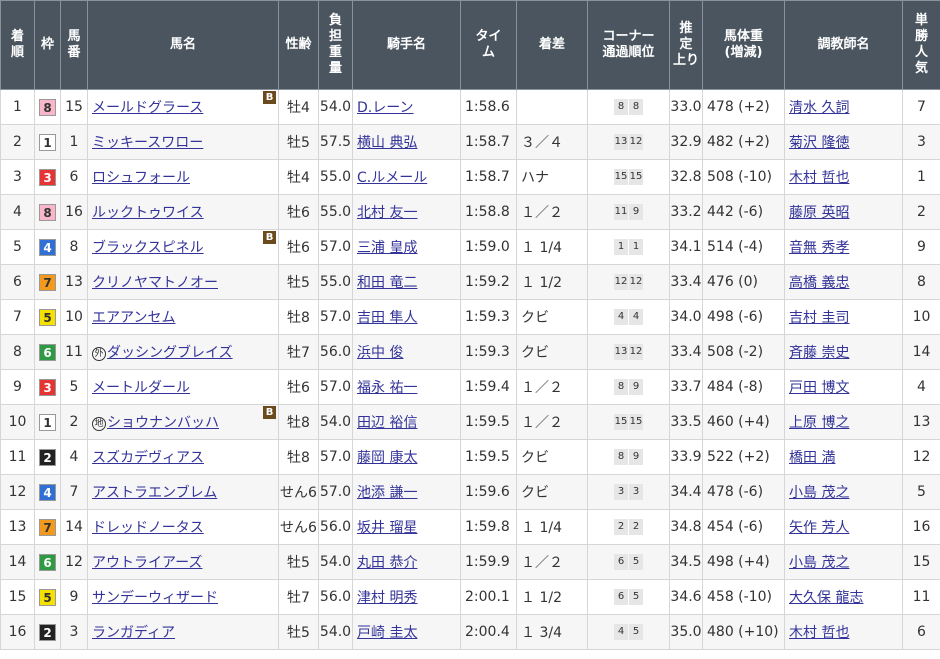 The image size is (940, 659). I want to click on horse-name-link: ミッキースワロー, so click(147, 143).